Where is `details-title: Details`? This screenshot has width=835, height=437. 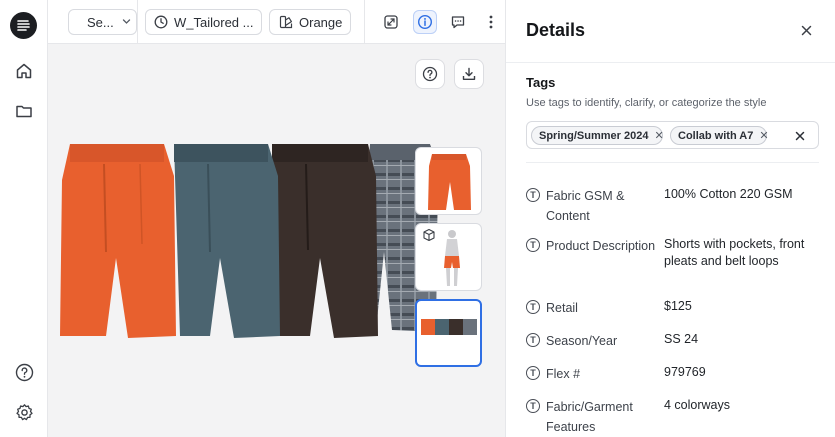 details-title: Details is located at coordinates (556, 30).